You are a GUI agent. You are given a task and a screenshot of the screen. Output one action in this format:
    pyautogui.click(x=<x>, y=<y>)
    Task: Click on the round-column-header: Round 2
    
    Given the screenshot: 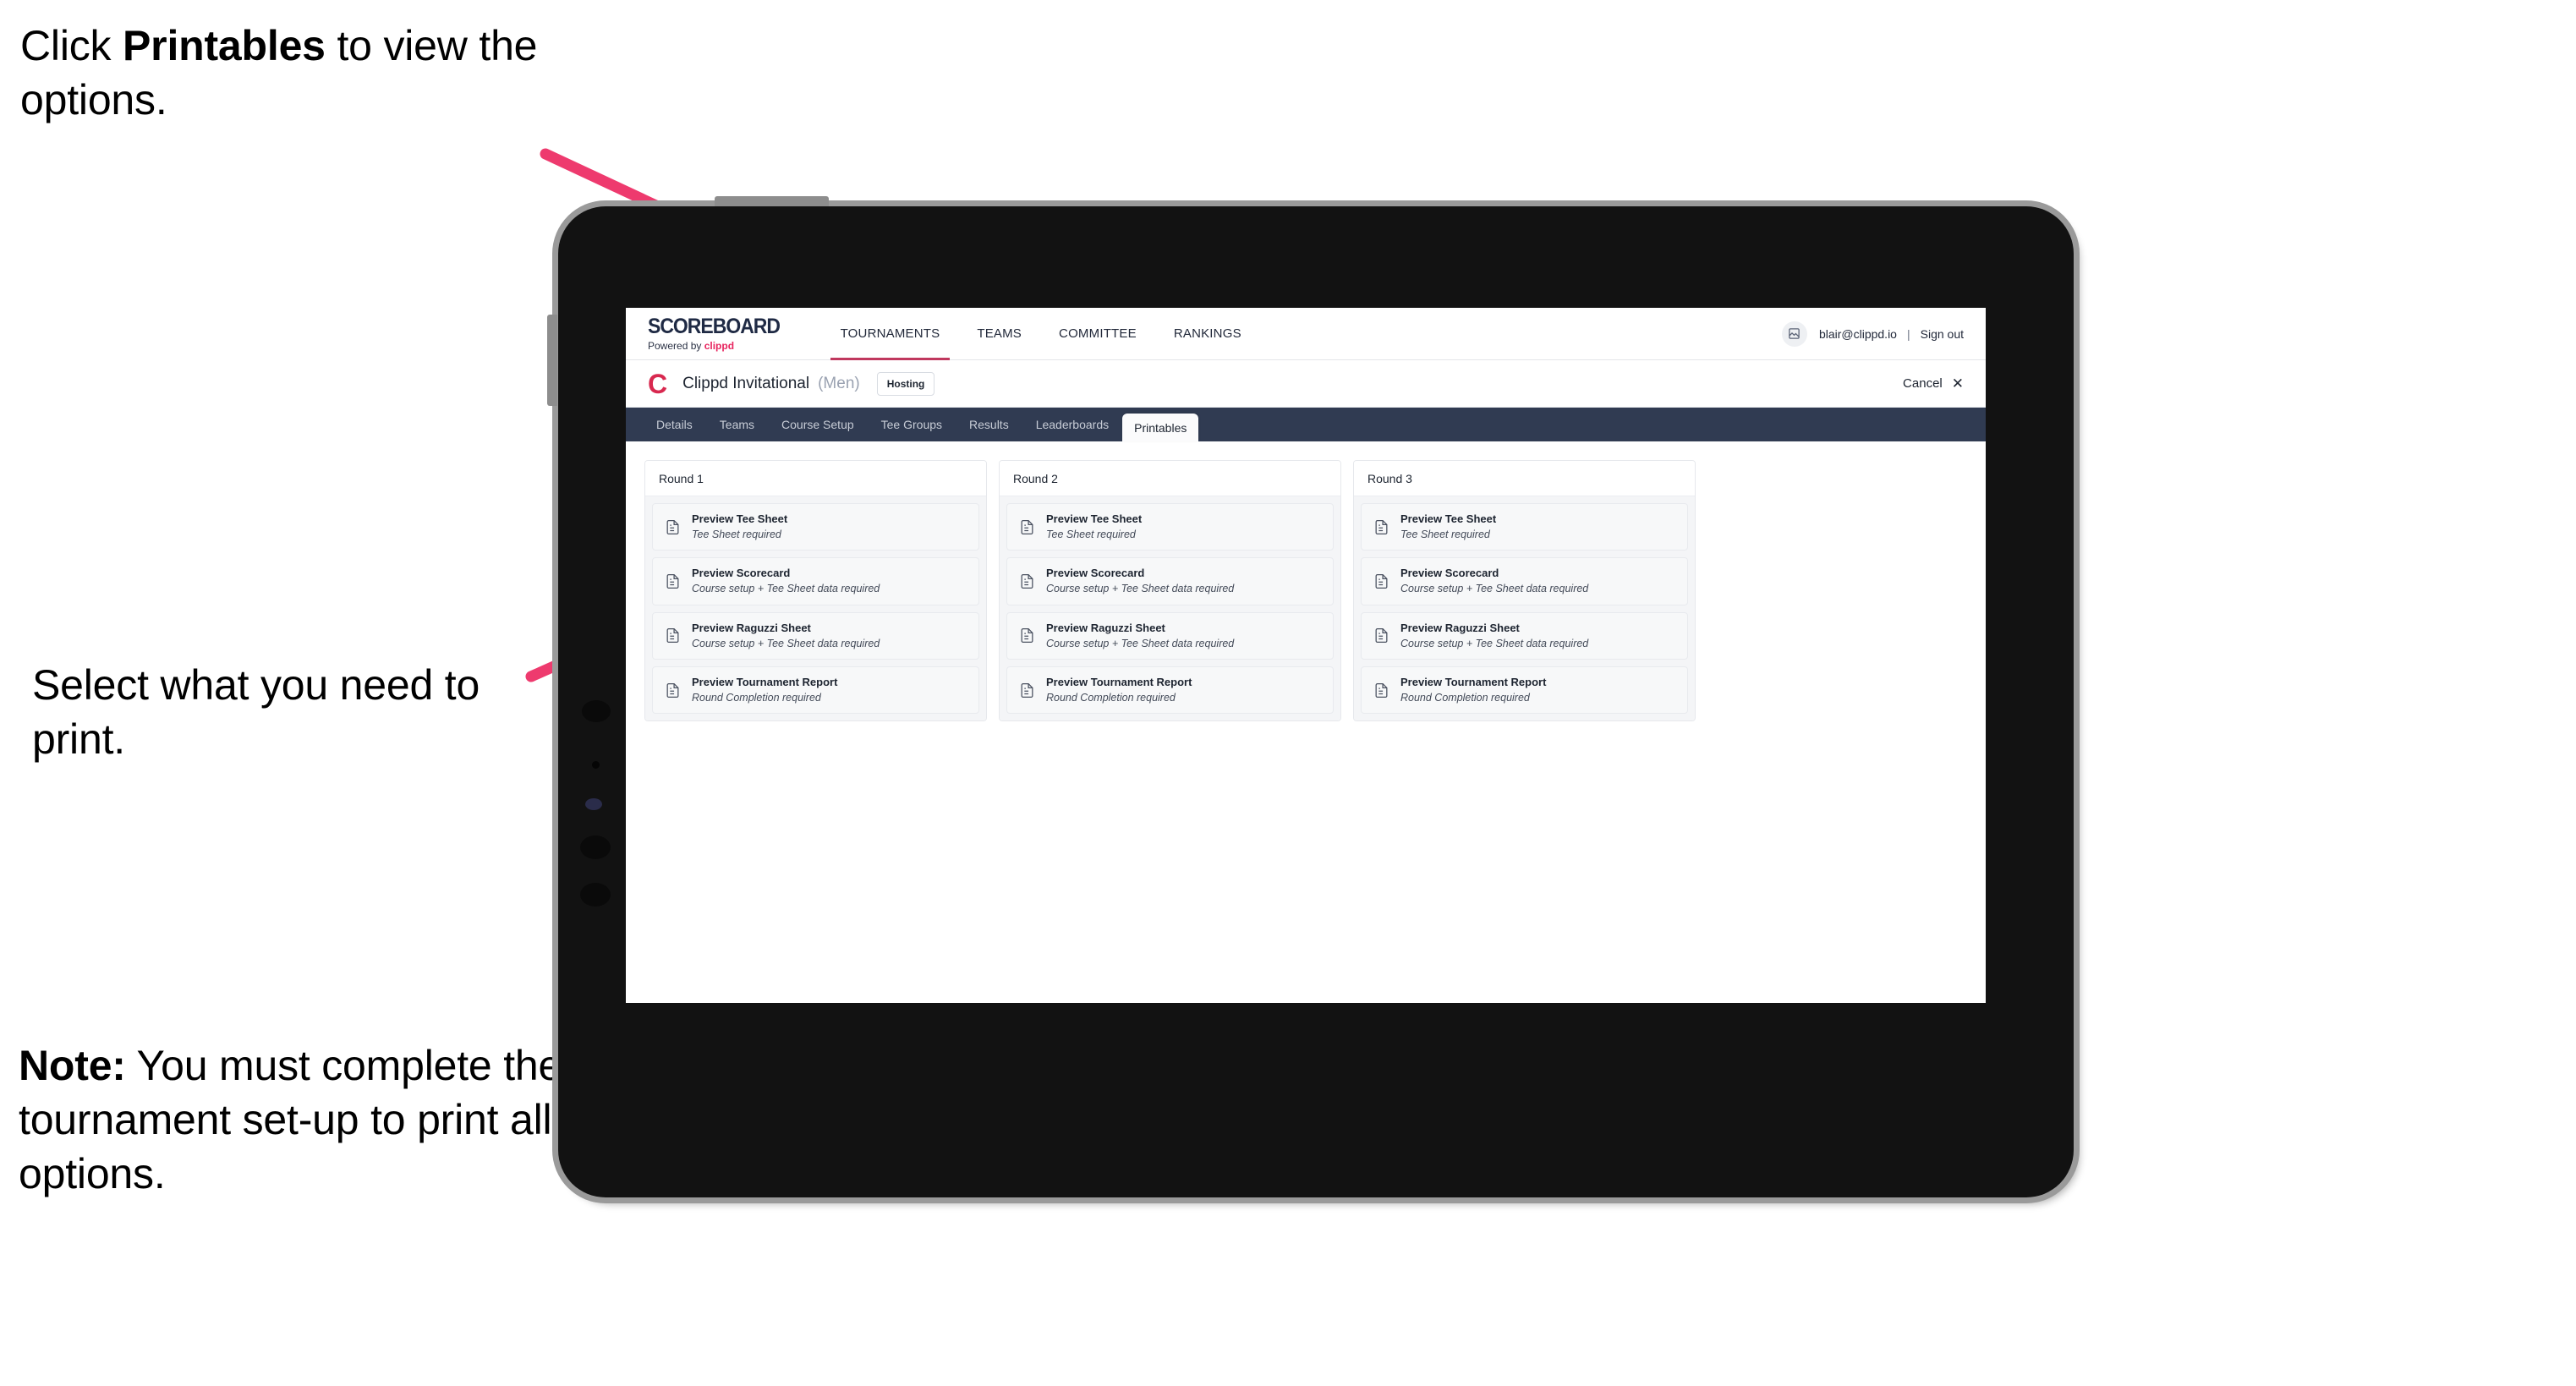 What is the action you would take?
    pyautogui.click(x=1170, y=478)
    